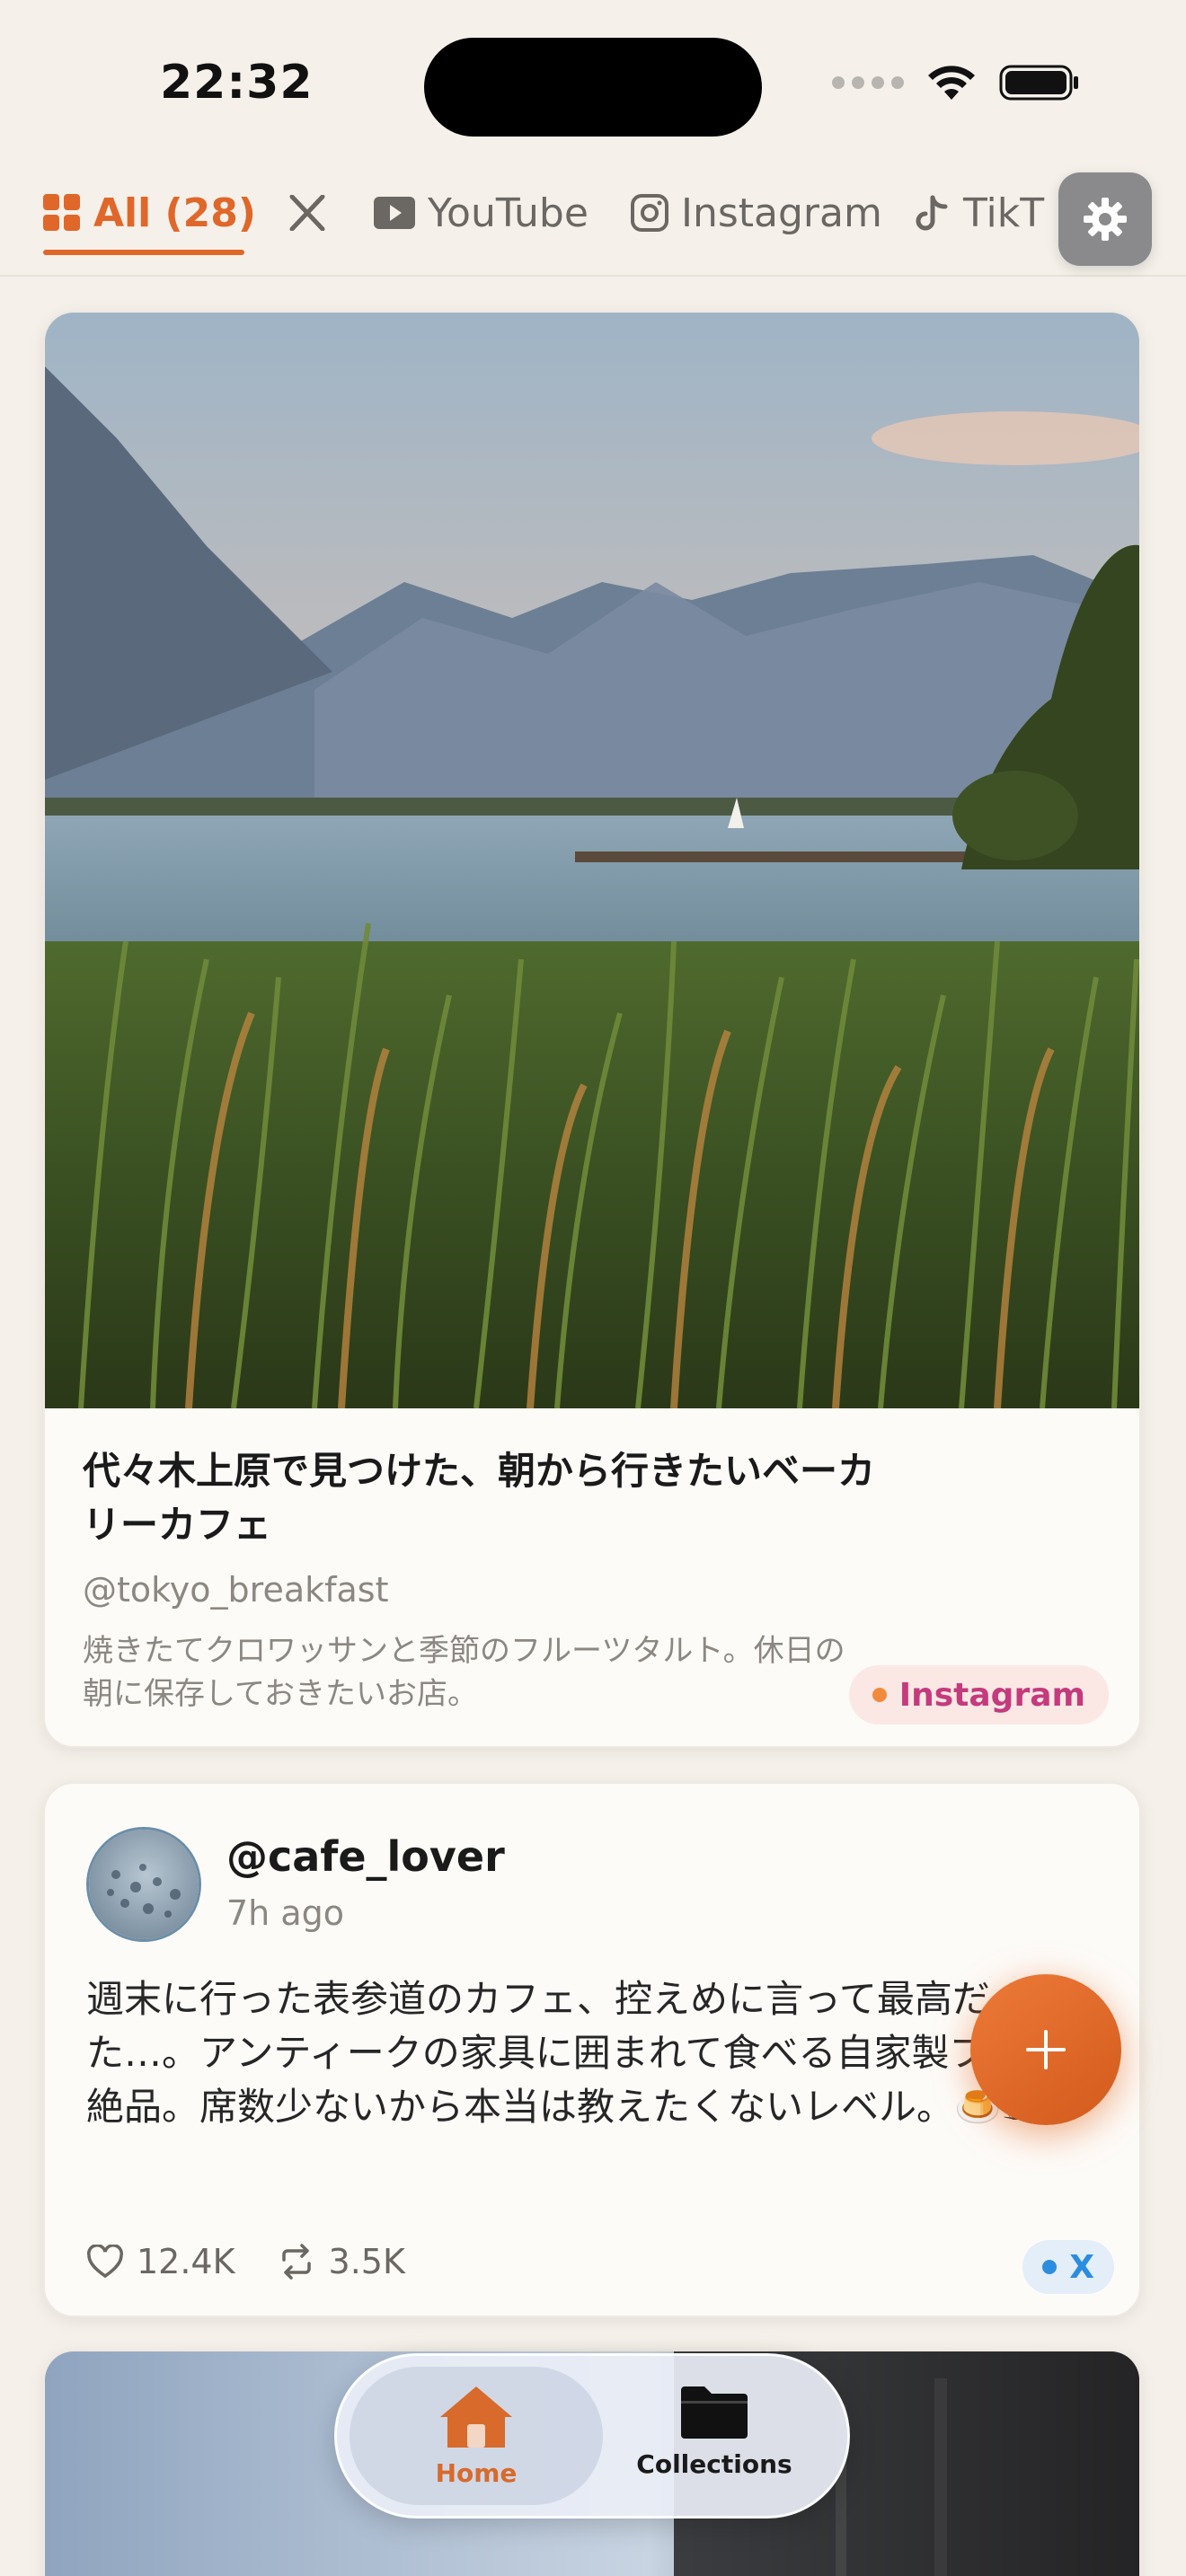 This screenshot has height=2576, width=1186. I want to click on gear-icon, so click(1105, 219).